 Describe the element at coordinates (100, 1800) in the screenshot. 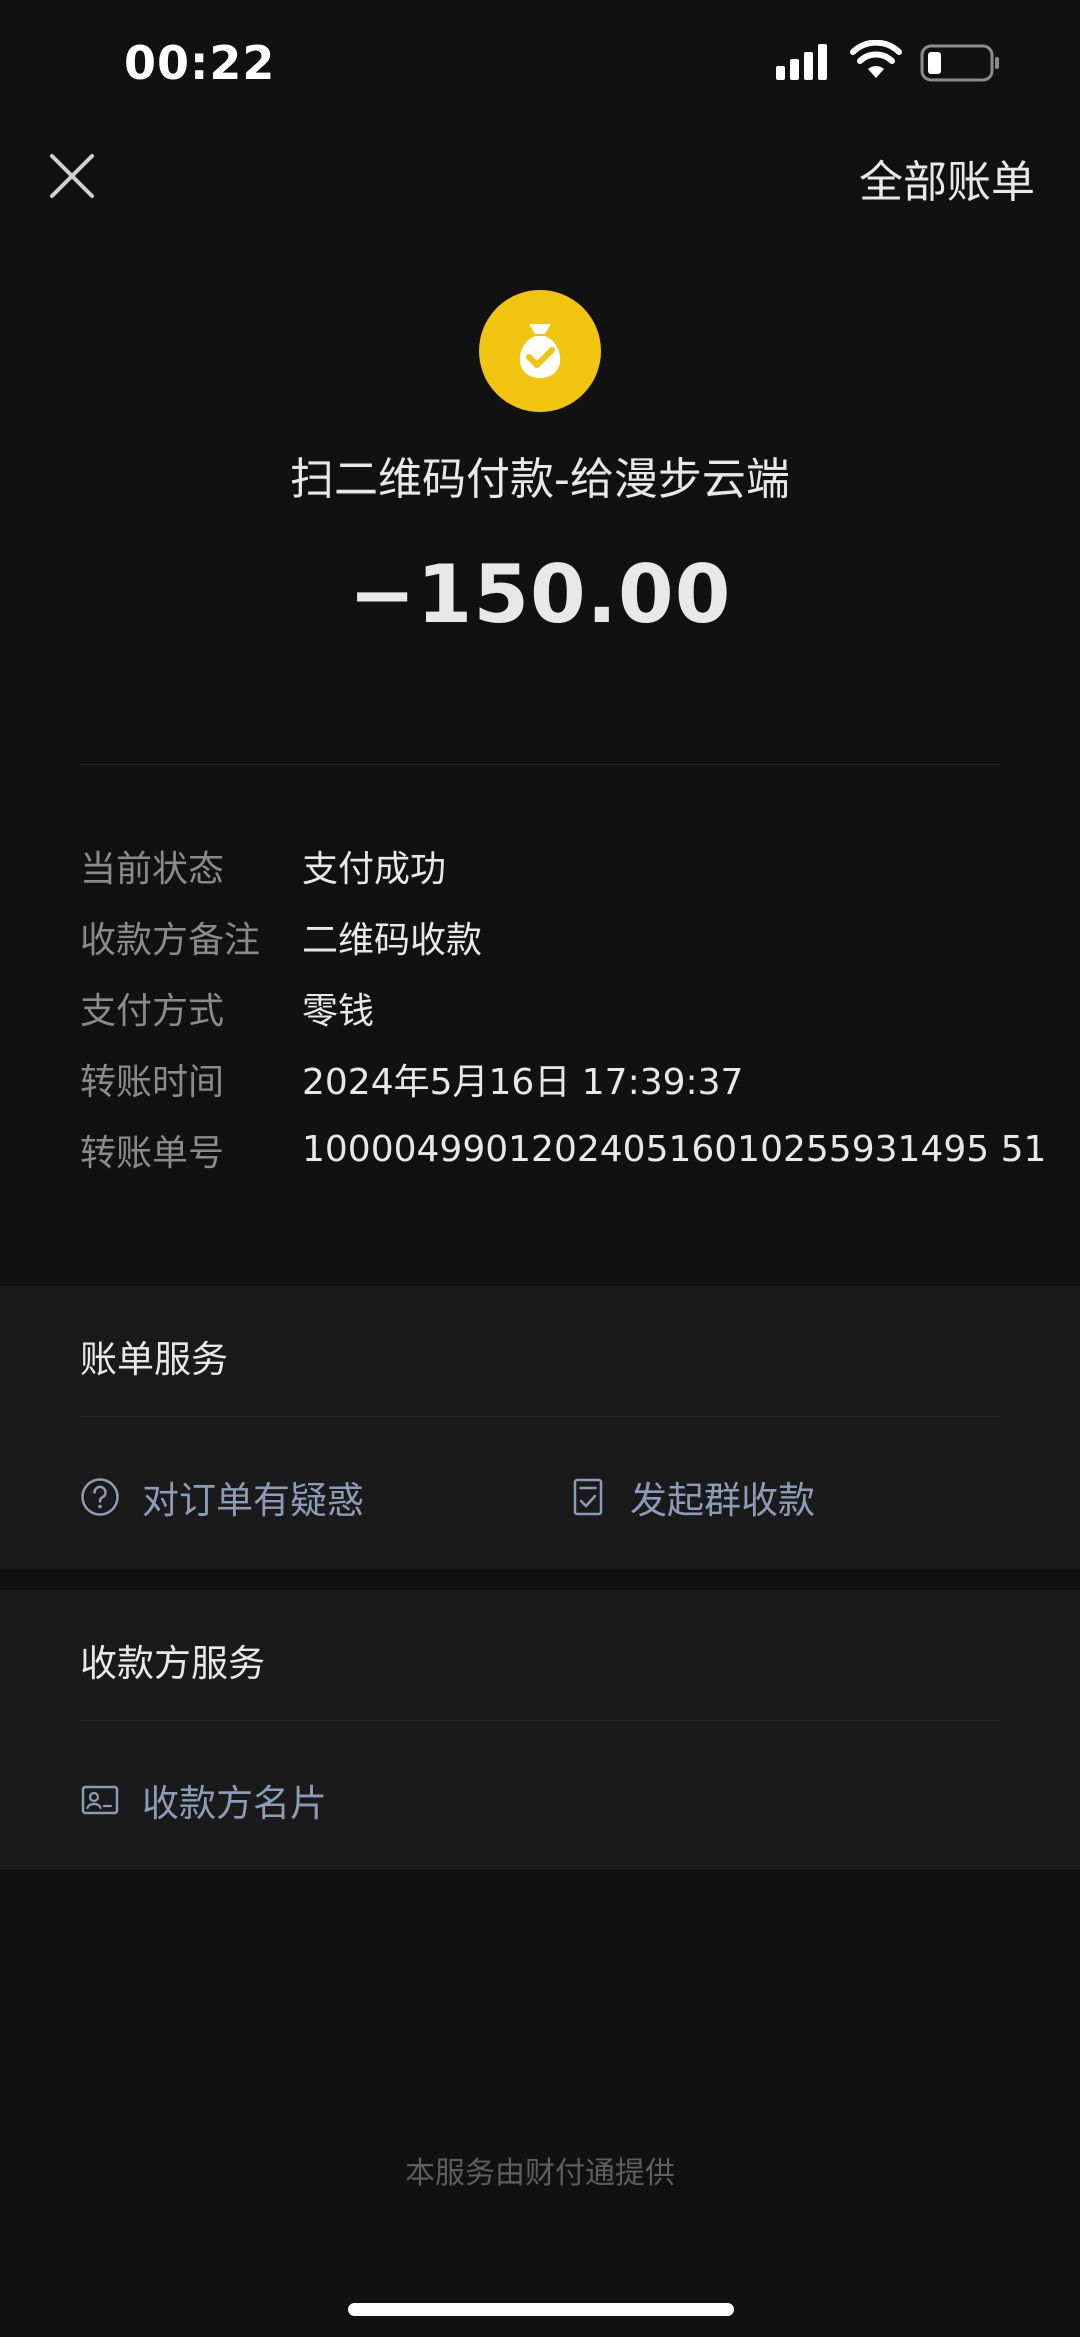

I see `contact-card-icon` at that location.